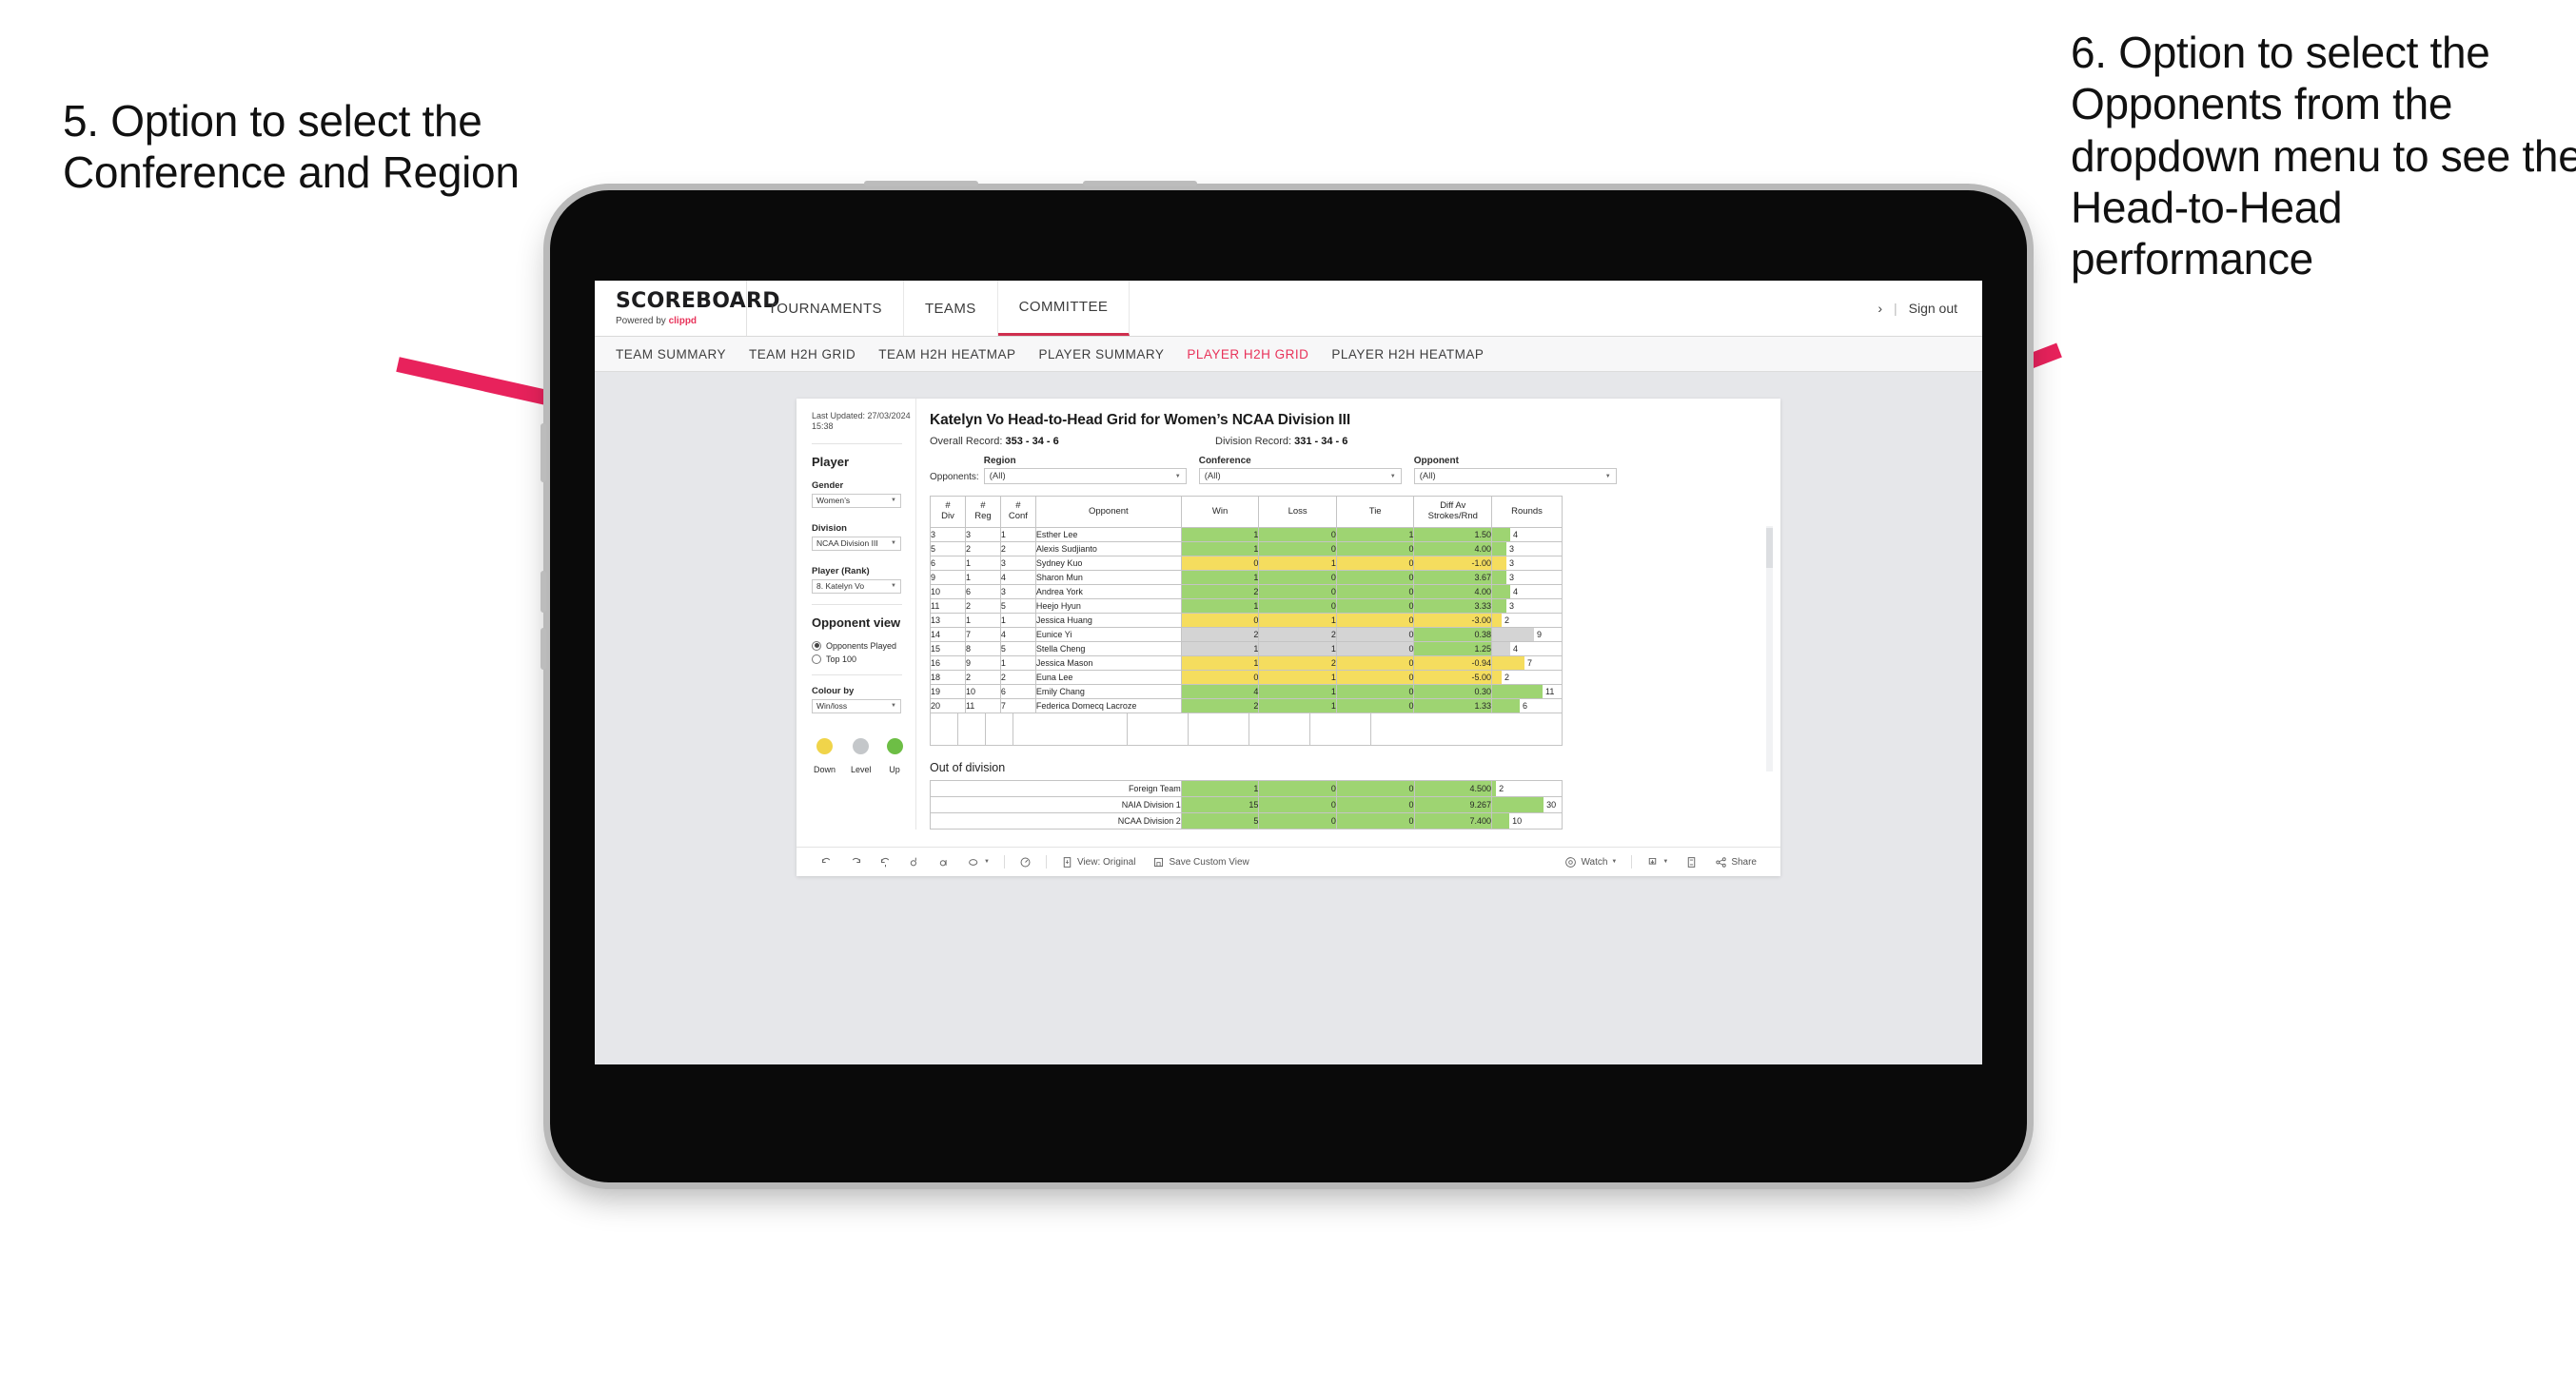 Image resolution: width=2576 pixels, height=1386 pixels. I want to click on nav-tab-teams: TEAMS, so click(951, 308).